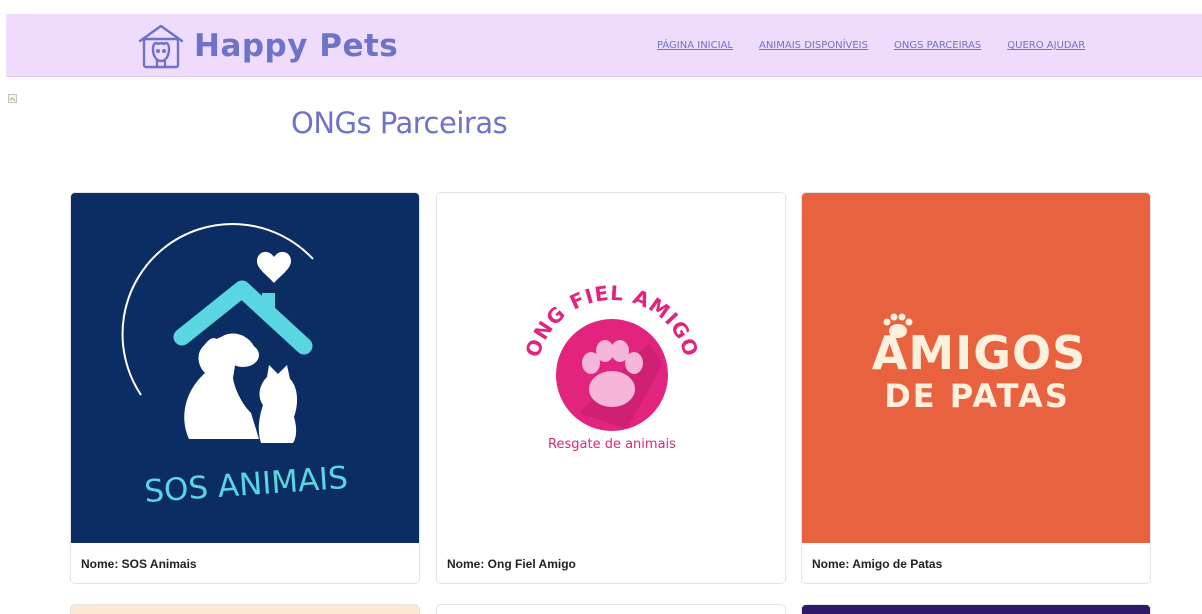 This screenshot has width=1202, height=614. Describe the element at coordinates (977, 396) in the screenshot. I see `de-patas-wordmark: DE PATAS` at that location.